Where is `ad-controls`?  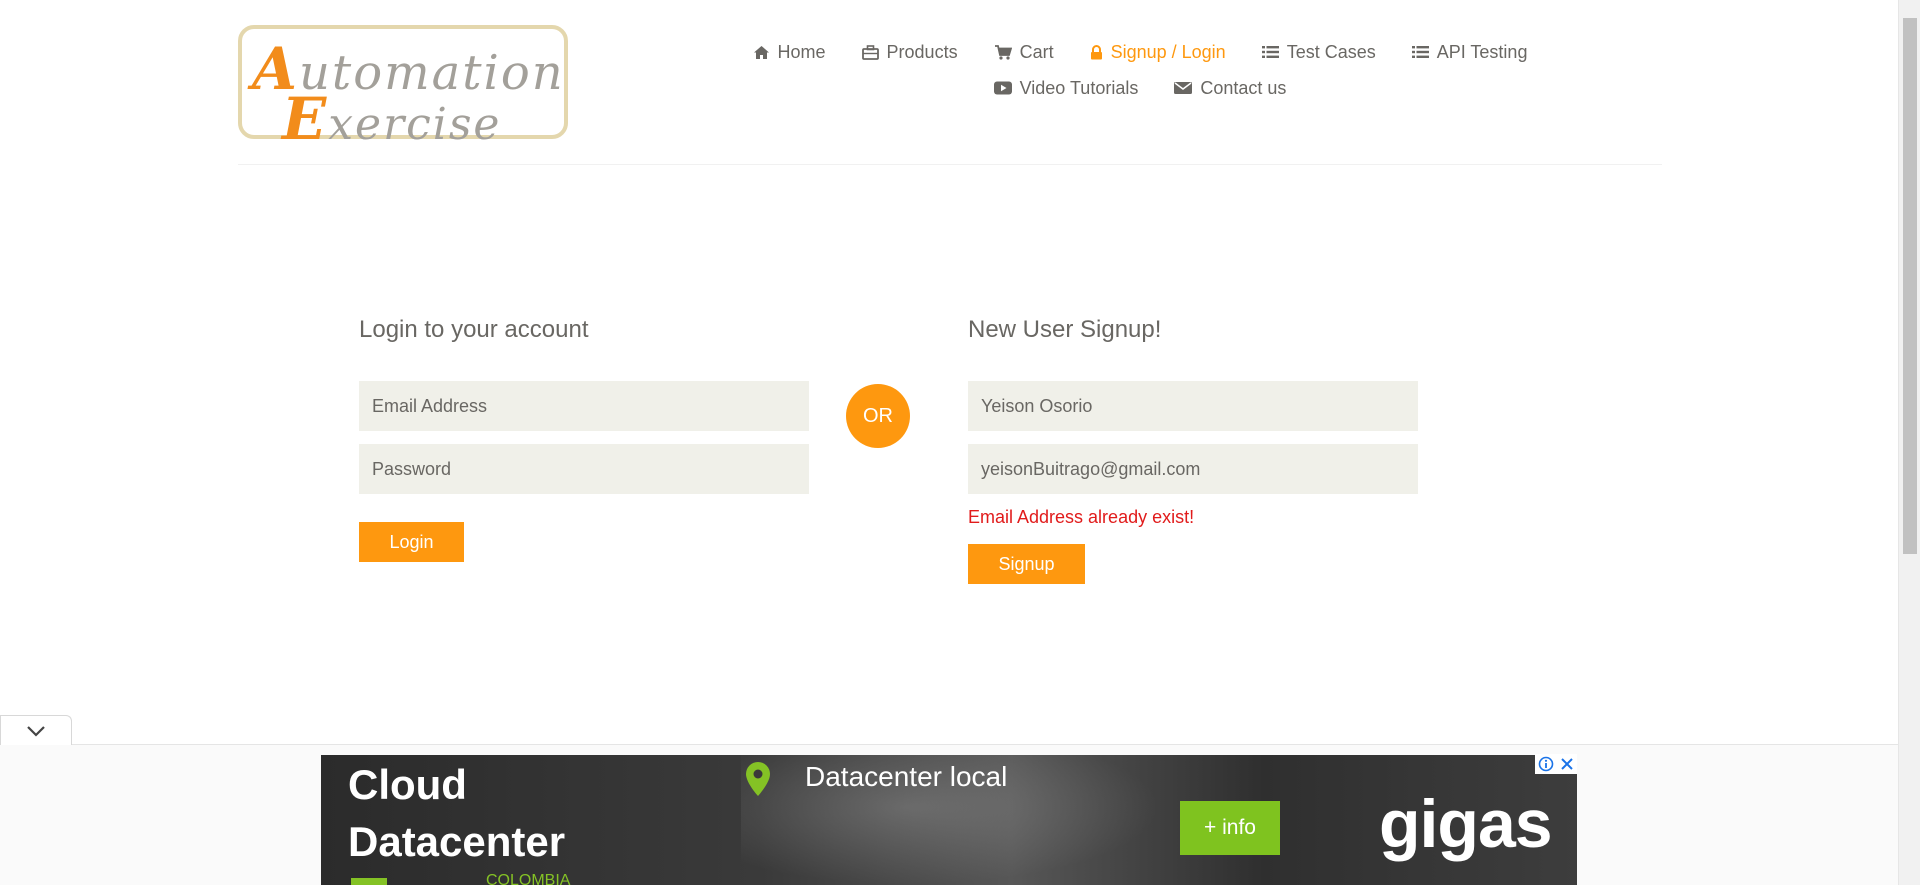
ad-controls is located at coordinates (1556, 764).